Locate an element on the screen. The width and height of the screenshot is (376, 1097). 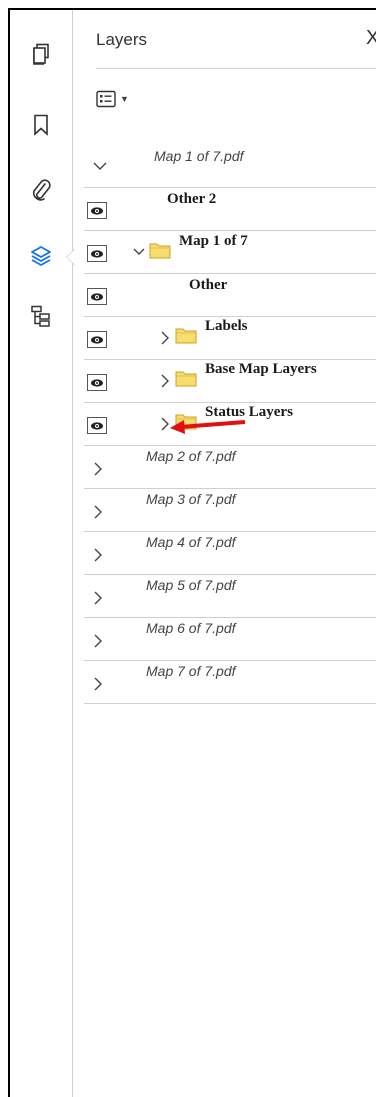
tree-item-base-map-layers: Base Map Layers is located at coordinates (230, 381).